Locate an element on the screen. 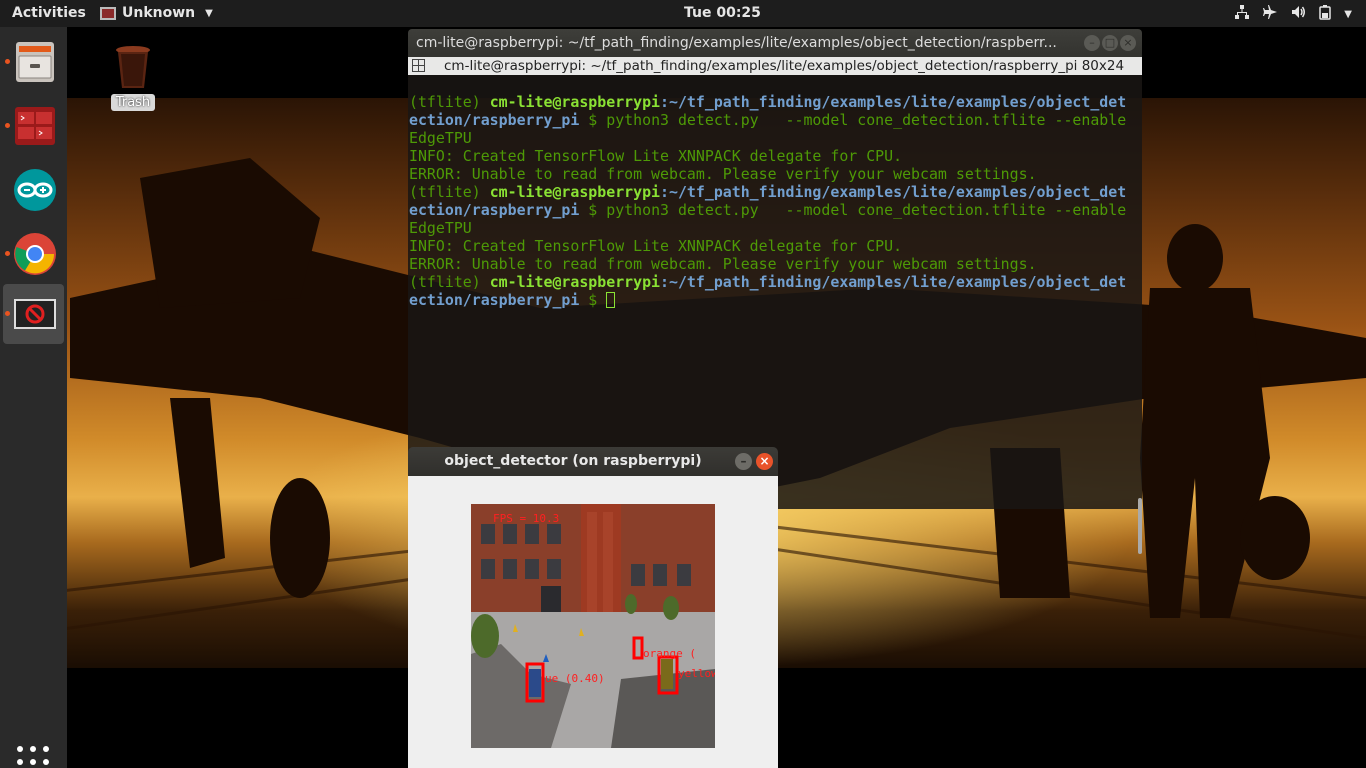 This screenshot has width=1366, height=768. trash-label: Trash is located at coordinates (133, 102).